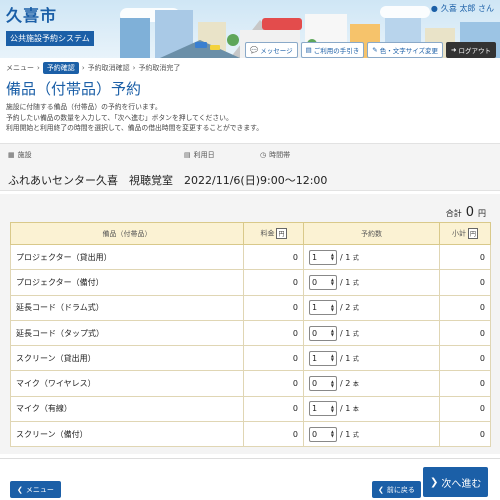 This screenshot has width=500, height=500. Describe the element at coordinates (35, 489) in the screenshot. I see `menu-button: ❮ メニュー` at that location.